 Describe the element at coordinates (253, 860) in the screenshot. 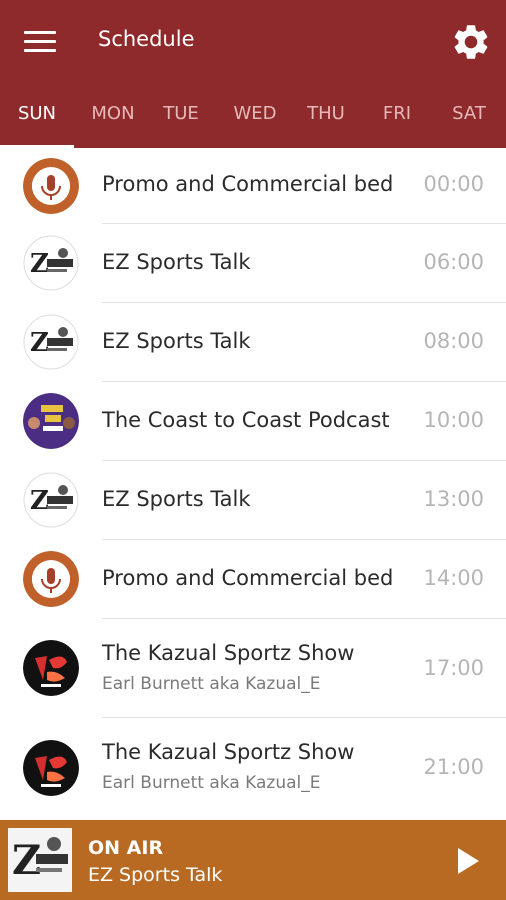

I see `now-playing-bar: Z ON AIR EZ Sports Talk` at that location.